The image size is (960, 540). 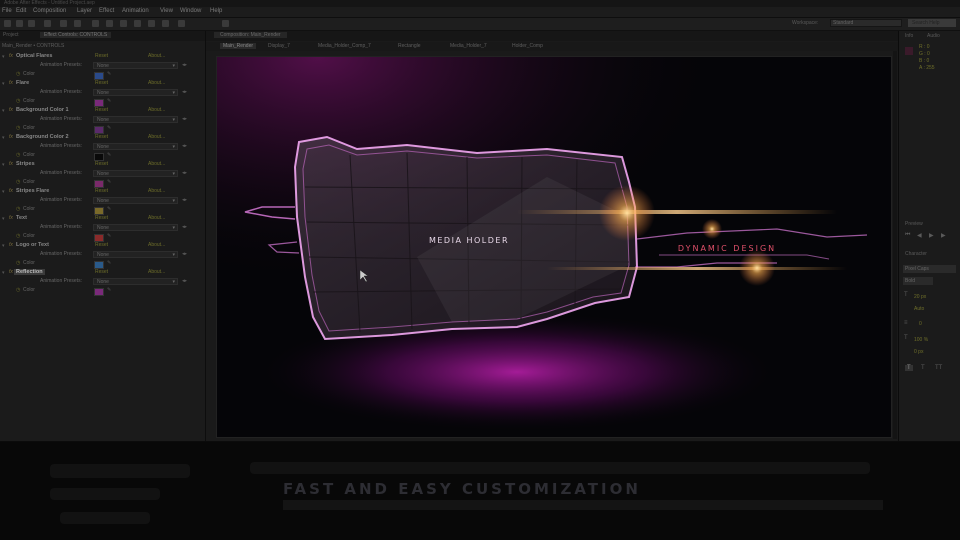 What do you see at coordinates (106, 11) in the screenshot?
I see `menu-effect: Effect` at bounding box center [106, 11].